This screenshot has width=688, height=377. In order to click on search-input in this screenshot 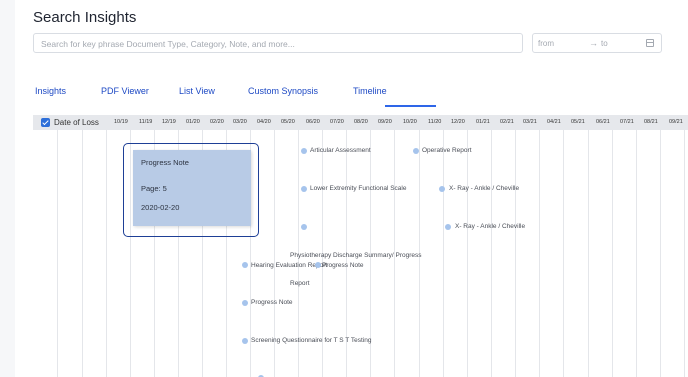, I will do `click(278, 44)`.